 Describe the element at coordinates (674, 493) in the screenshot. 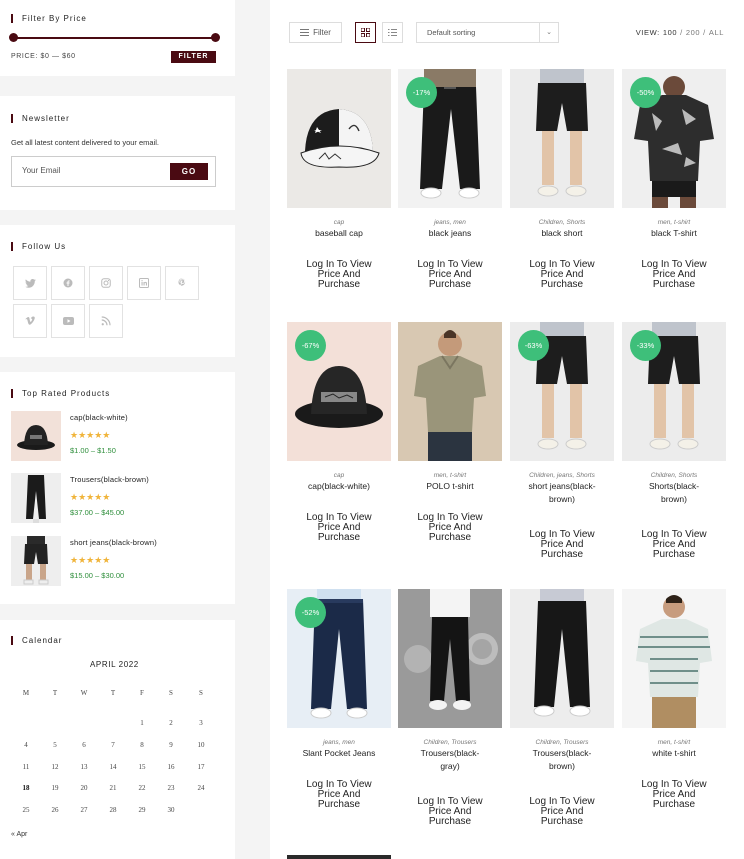

I see `product-name: Shorts(black-brown)` at that location.